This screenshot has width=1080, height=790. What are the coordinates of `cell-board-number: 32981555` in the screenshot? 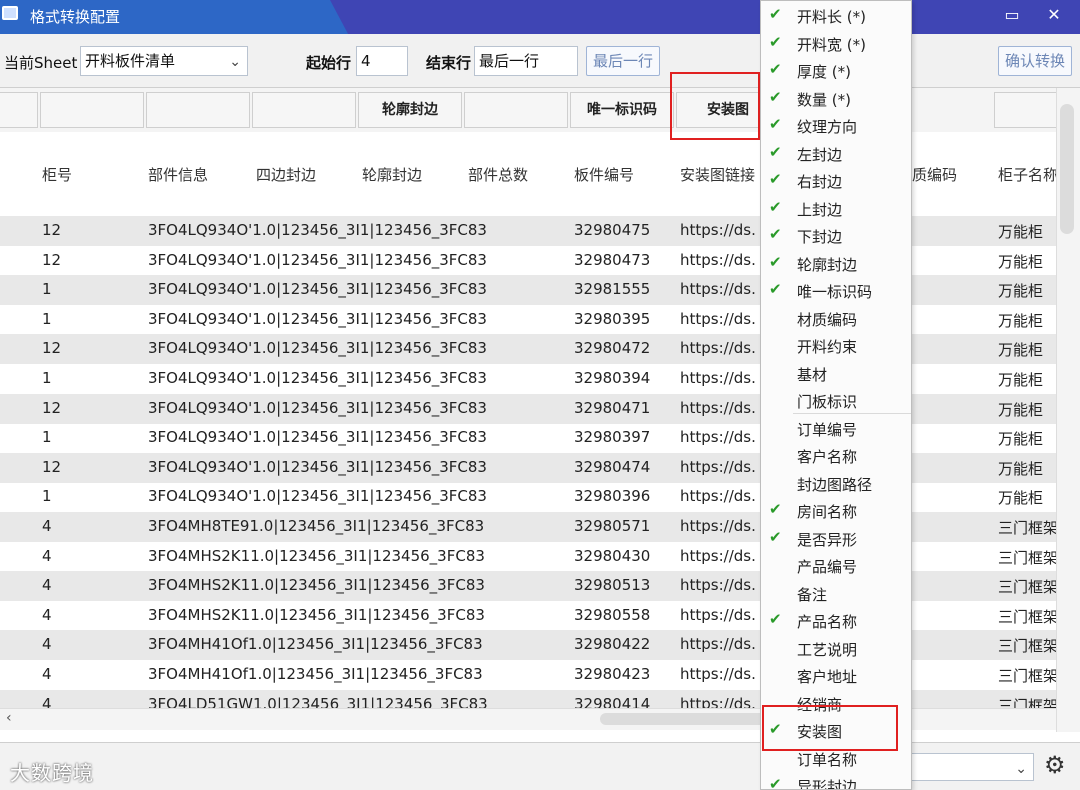 It's located at (612, 289).